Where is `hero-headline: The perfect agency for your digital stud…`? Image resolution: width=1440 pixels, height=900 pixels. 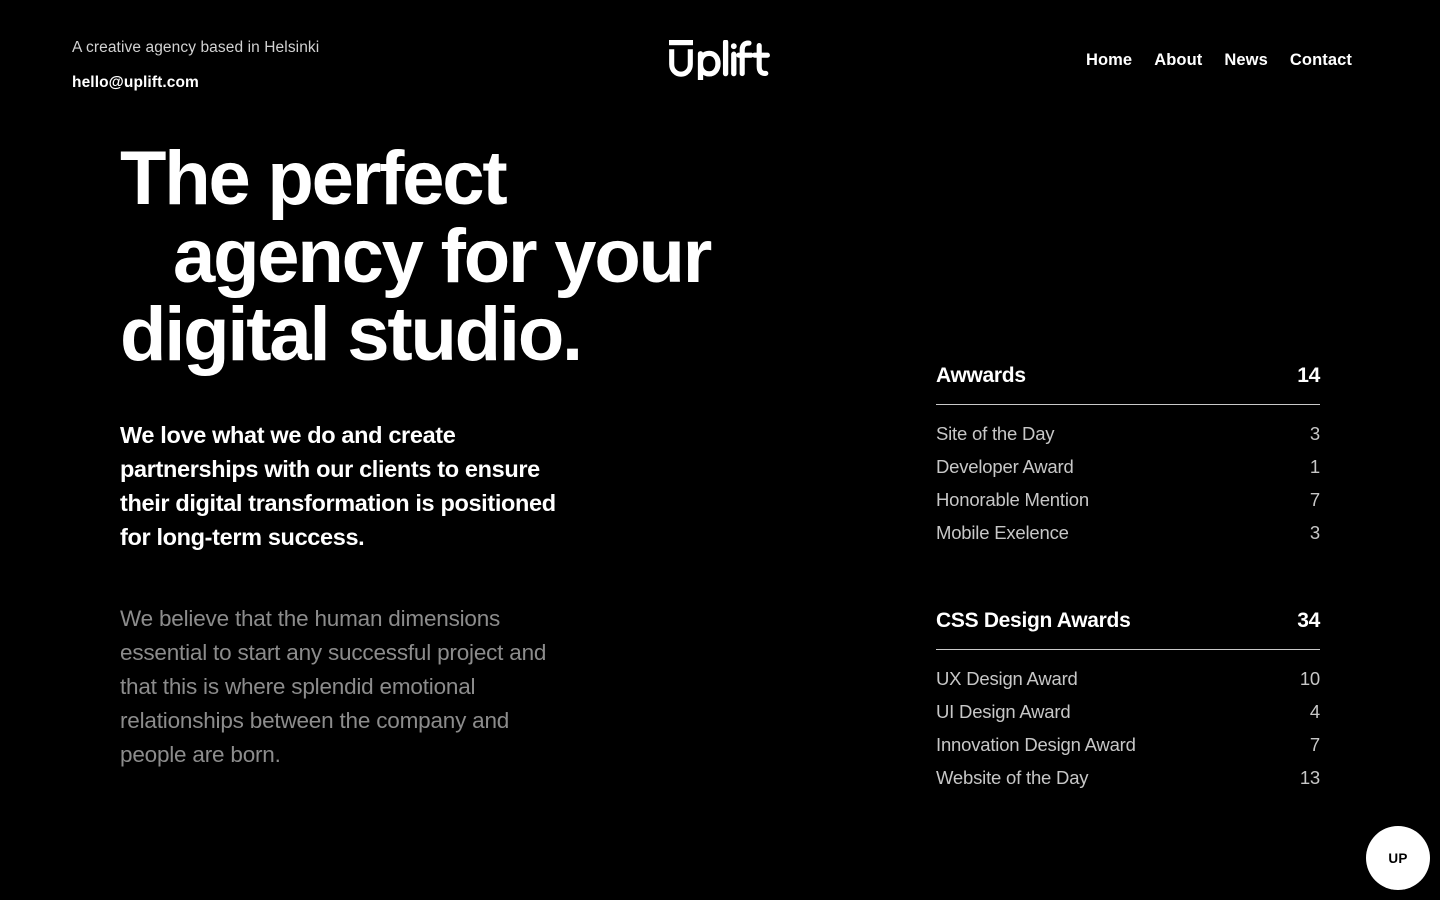 hero-headline: The perfect agency for your digital stud… is located at coordinates (480, 257).